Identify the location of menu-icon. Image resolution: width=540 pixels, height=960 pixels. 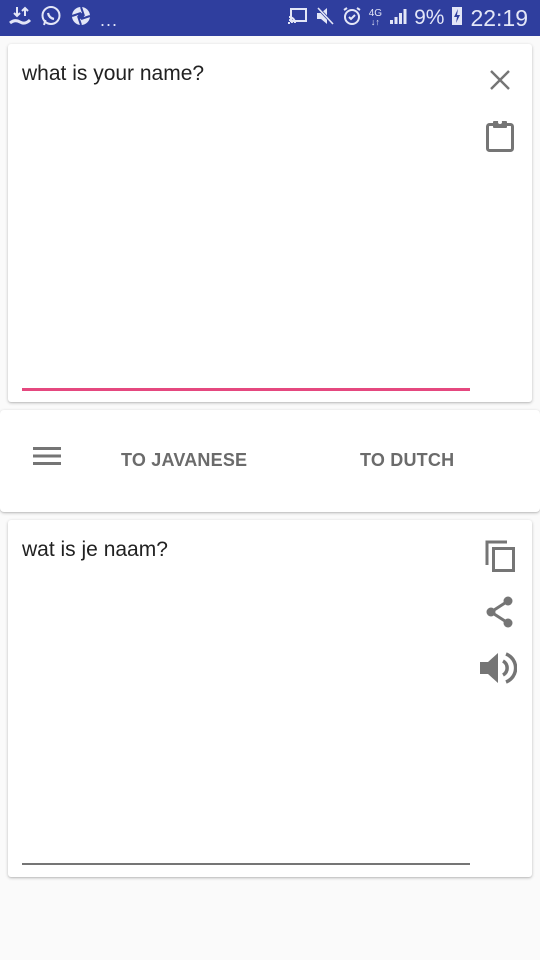
(47, 458).